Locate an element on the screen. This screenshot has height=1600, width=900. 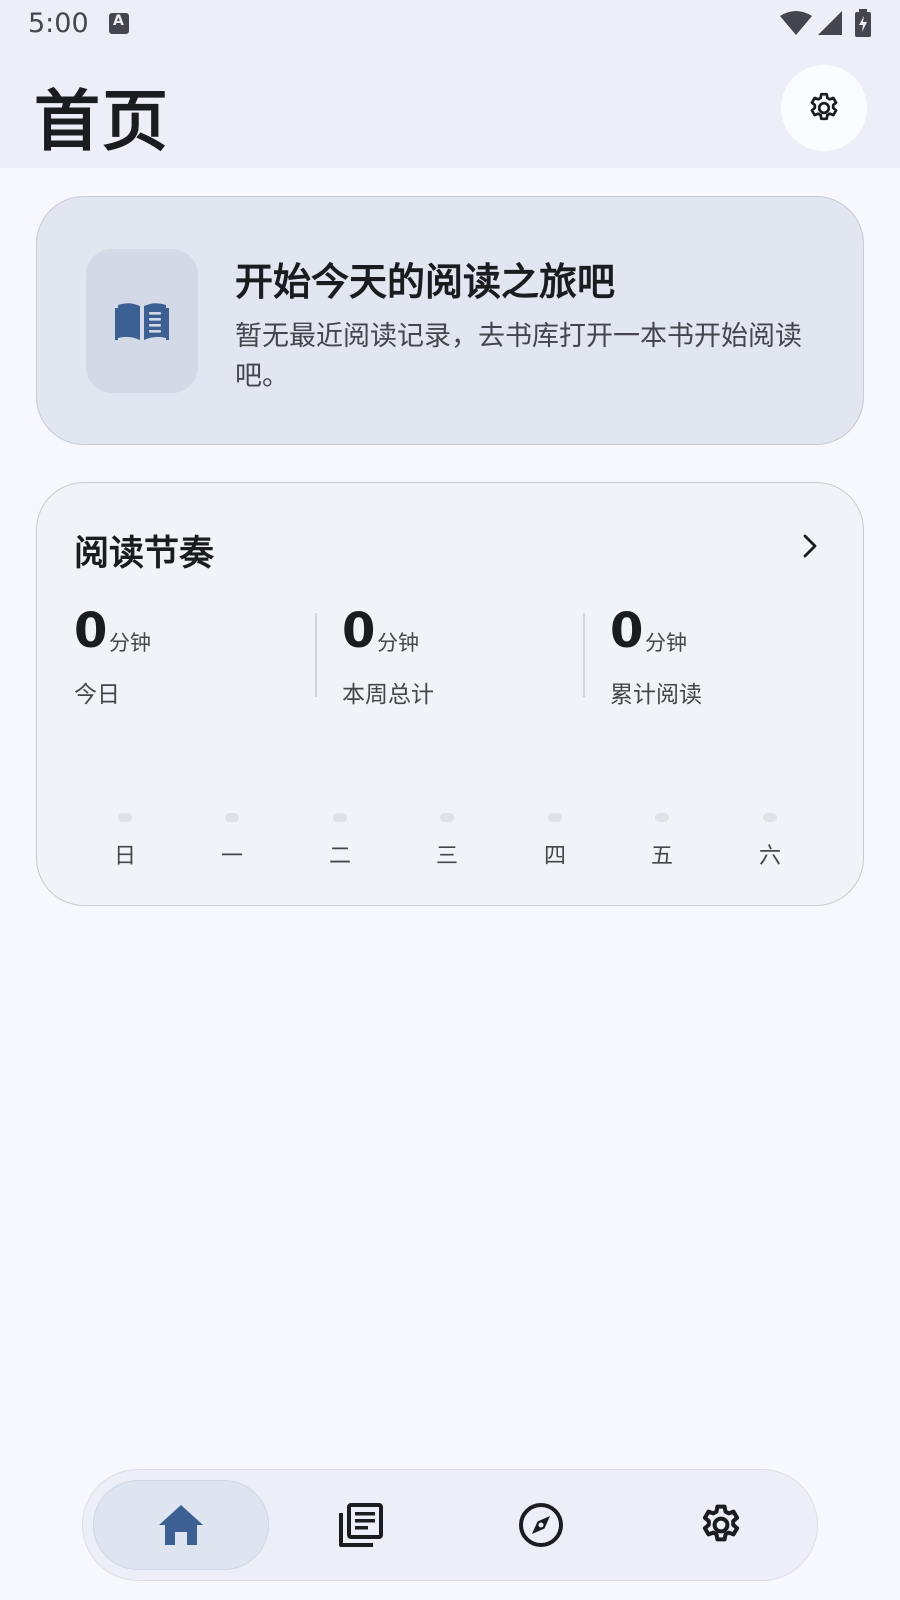
status-bar: 5:00 is located at coordinates (450, 24).